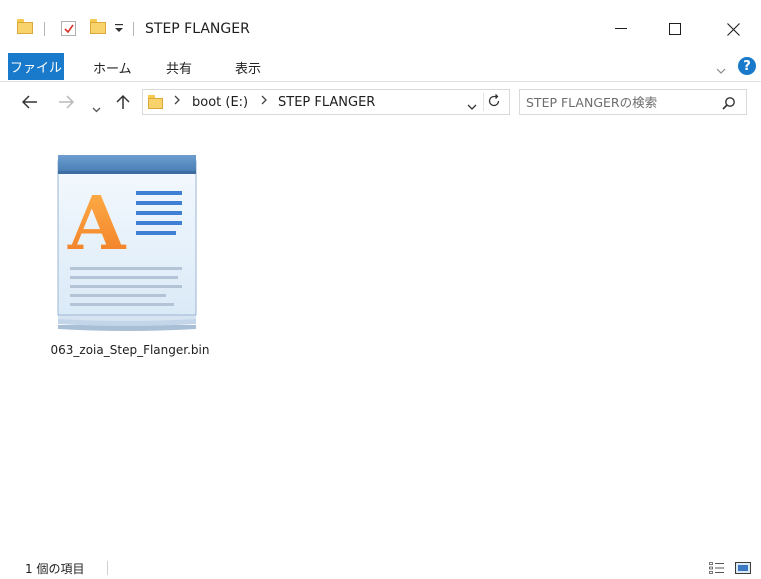 This screenshot has height=579, width=761. Describe the element at coordinates (747, 66) in the screenshot. I see `help-icon: ?` at that location.